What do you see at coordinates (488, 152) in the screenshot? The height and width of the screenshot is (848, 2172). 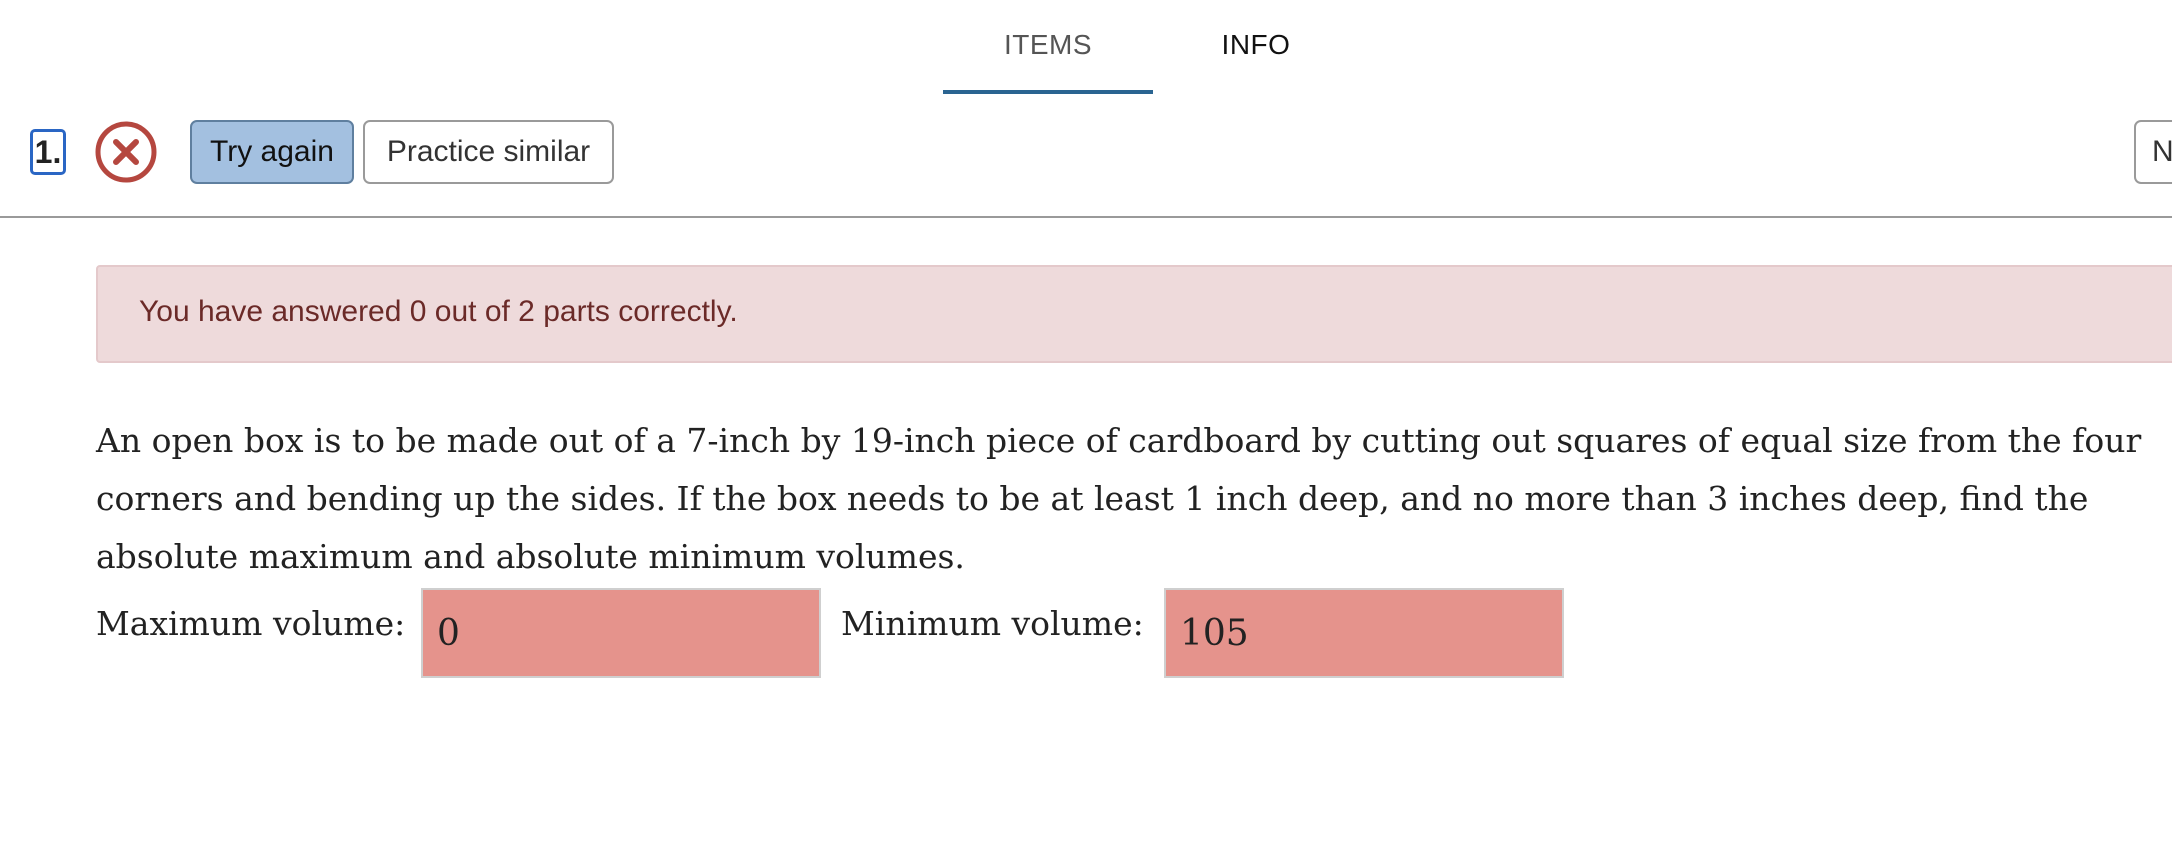 I see `practice-similar-button: Practice similar` at bounding box center [488, 152].